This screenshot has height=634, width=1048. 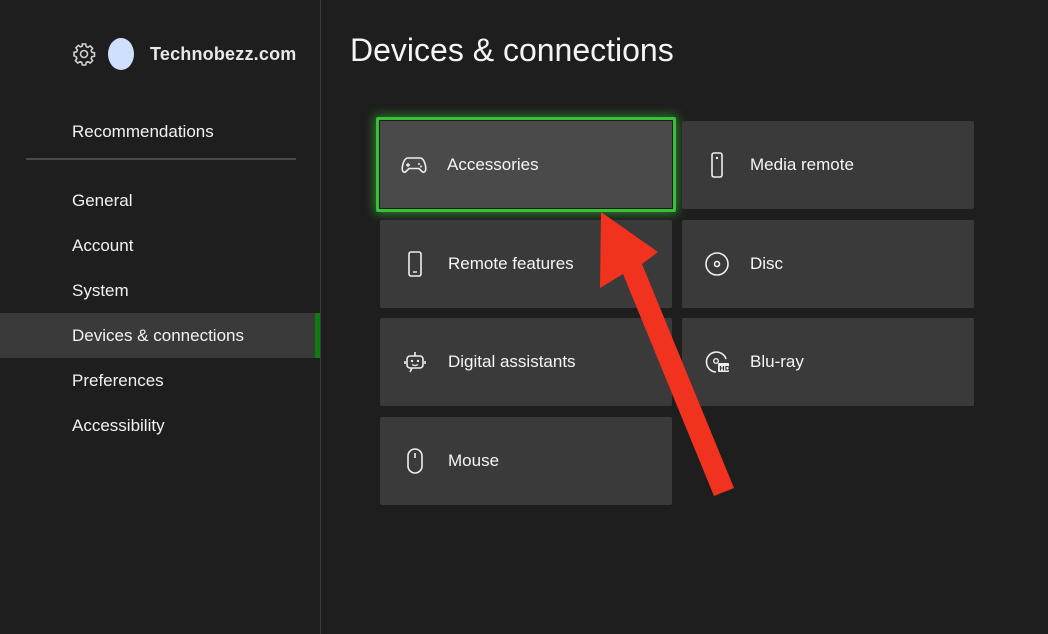 What do you see at coordinates (724, 368) in the screenshot?
I see `svg-text: HD` at bounding box center [724, 368].